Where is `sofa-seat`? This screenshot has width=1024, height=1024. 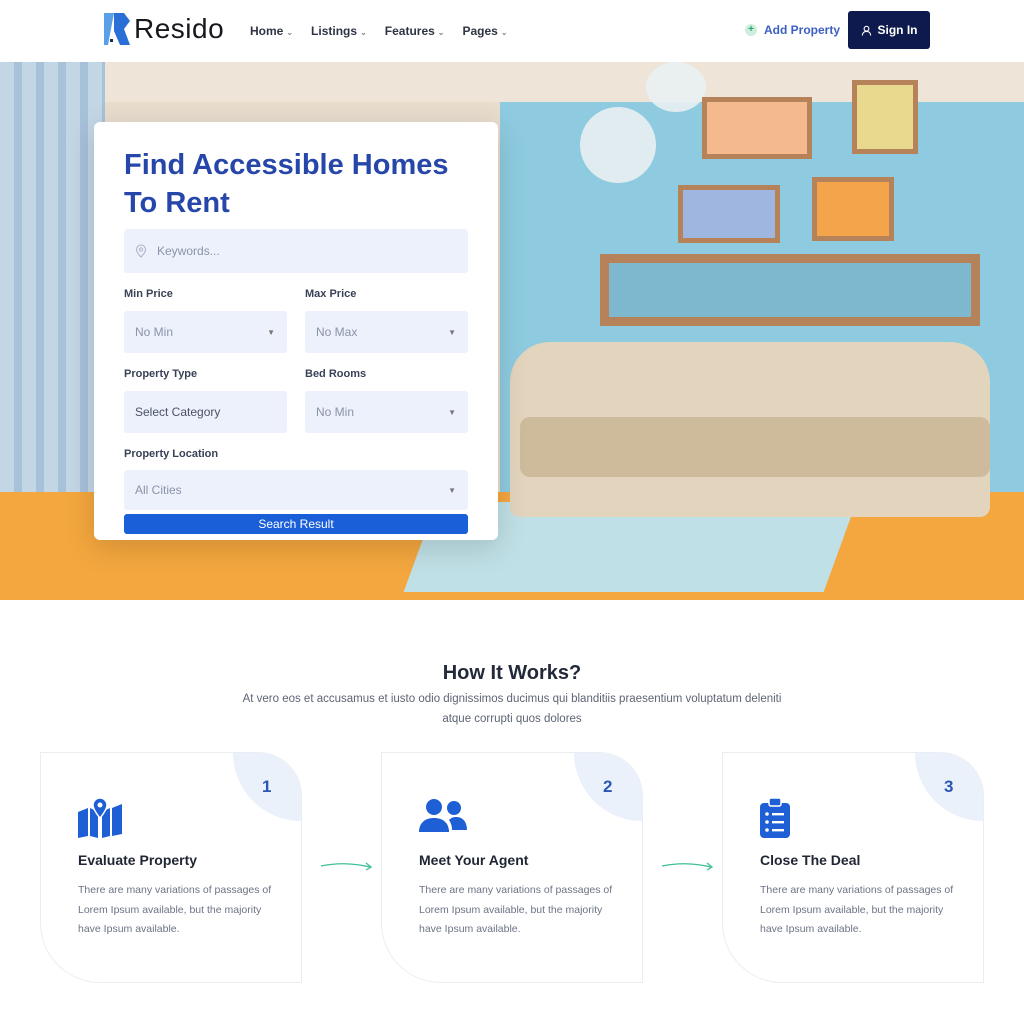
sofa-seat is located at coordinates (755, 447).